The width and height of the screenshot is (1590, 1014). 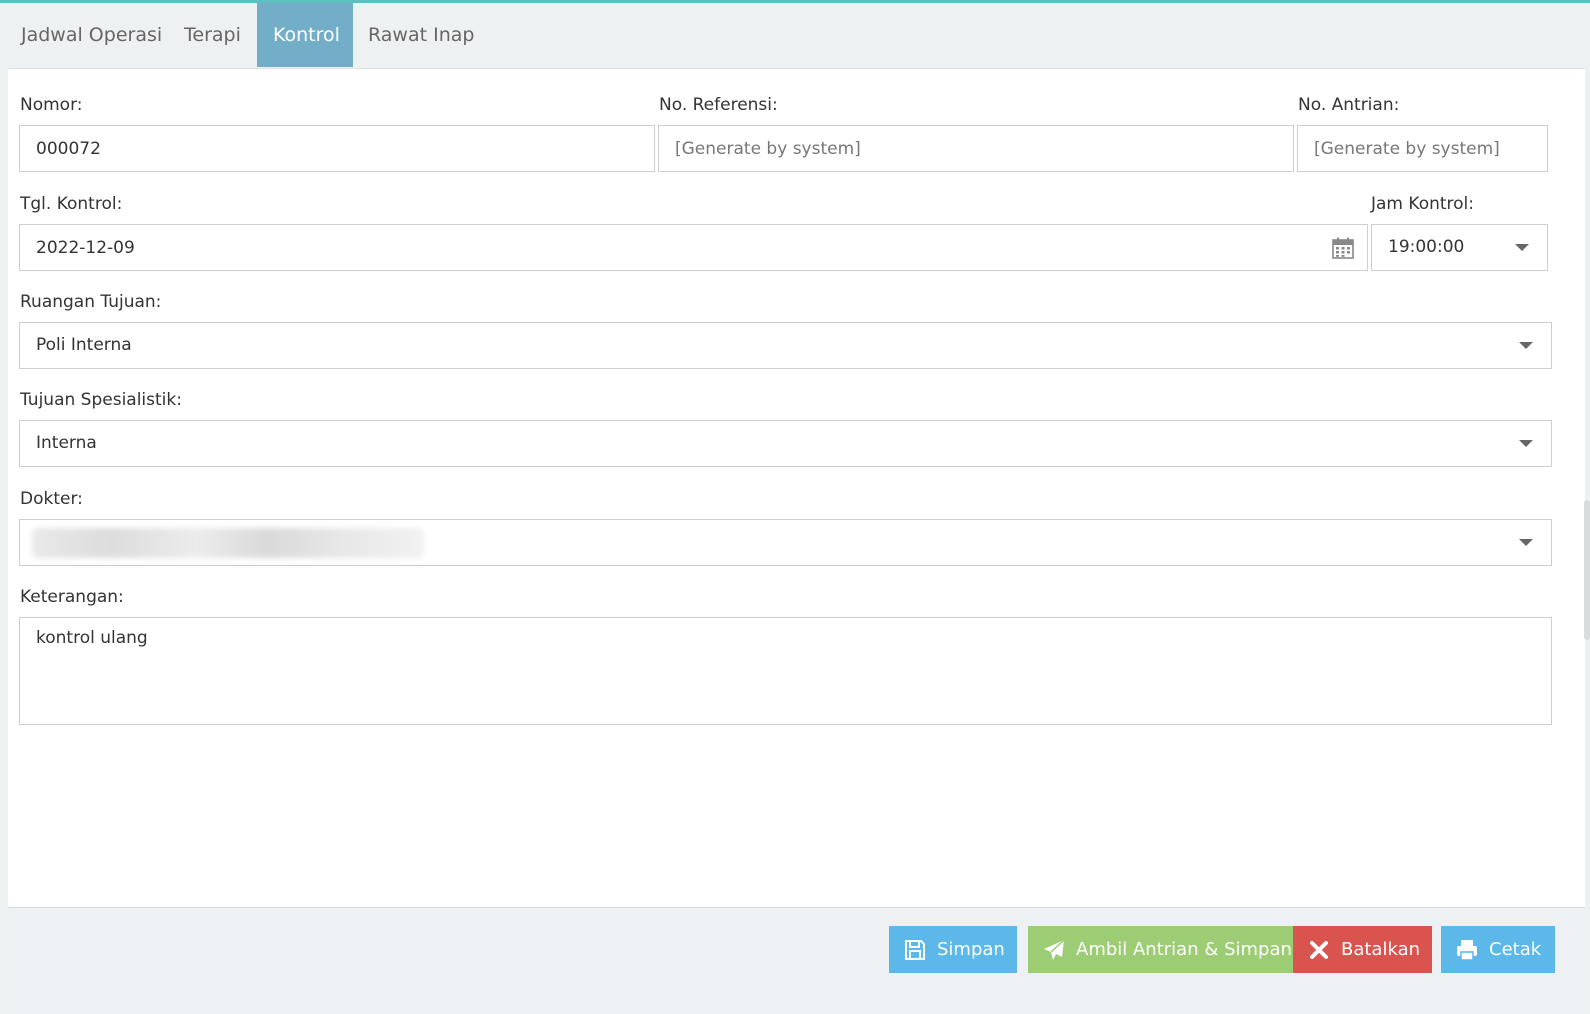 I want to click on tab-kontrol: Kontrol, so click(x=305, y=35).